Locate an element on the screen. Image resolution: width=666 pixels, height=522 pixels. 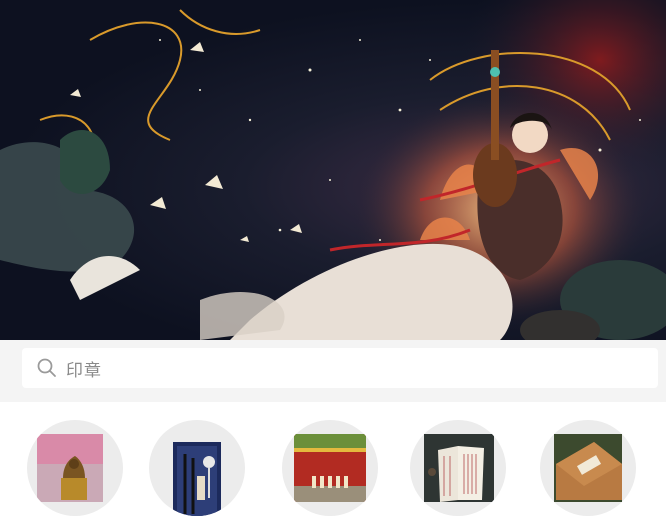
palace-wall-figurines-thumbnail is located at coordinates (330, 468).